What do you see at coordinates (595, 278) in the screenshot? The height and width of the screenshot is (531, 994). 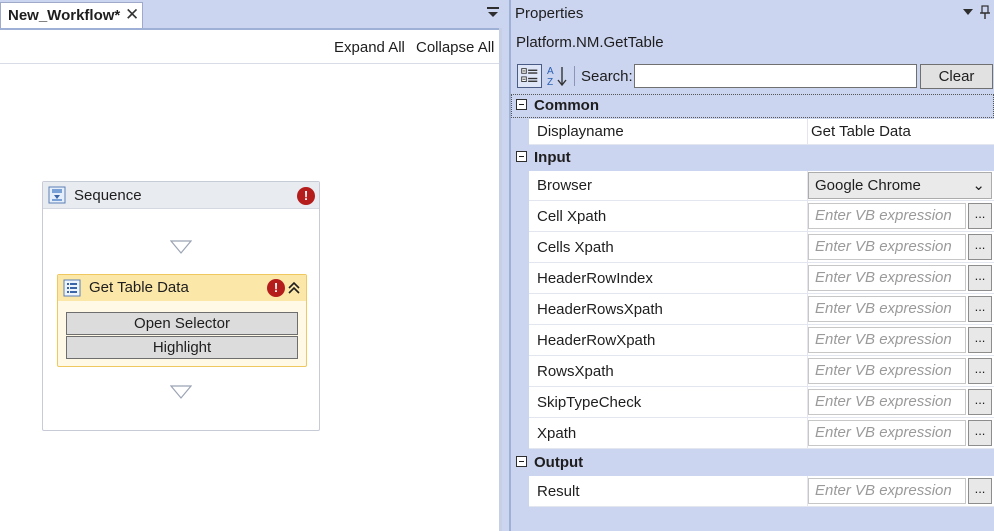 I see `property-name: HeaderRowIndex` at bounding box center [595, 278].